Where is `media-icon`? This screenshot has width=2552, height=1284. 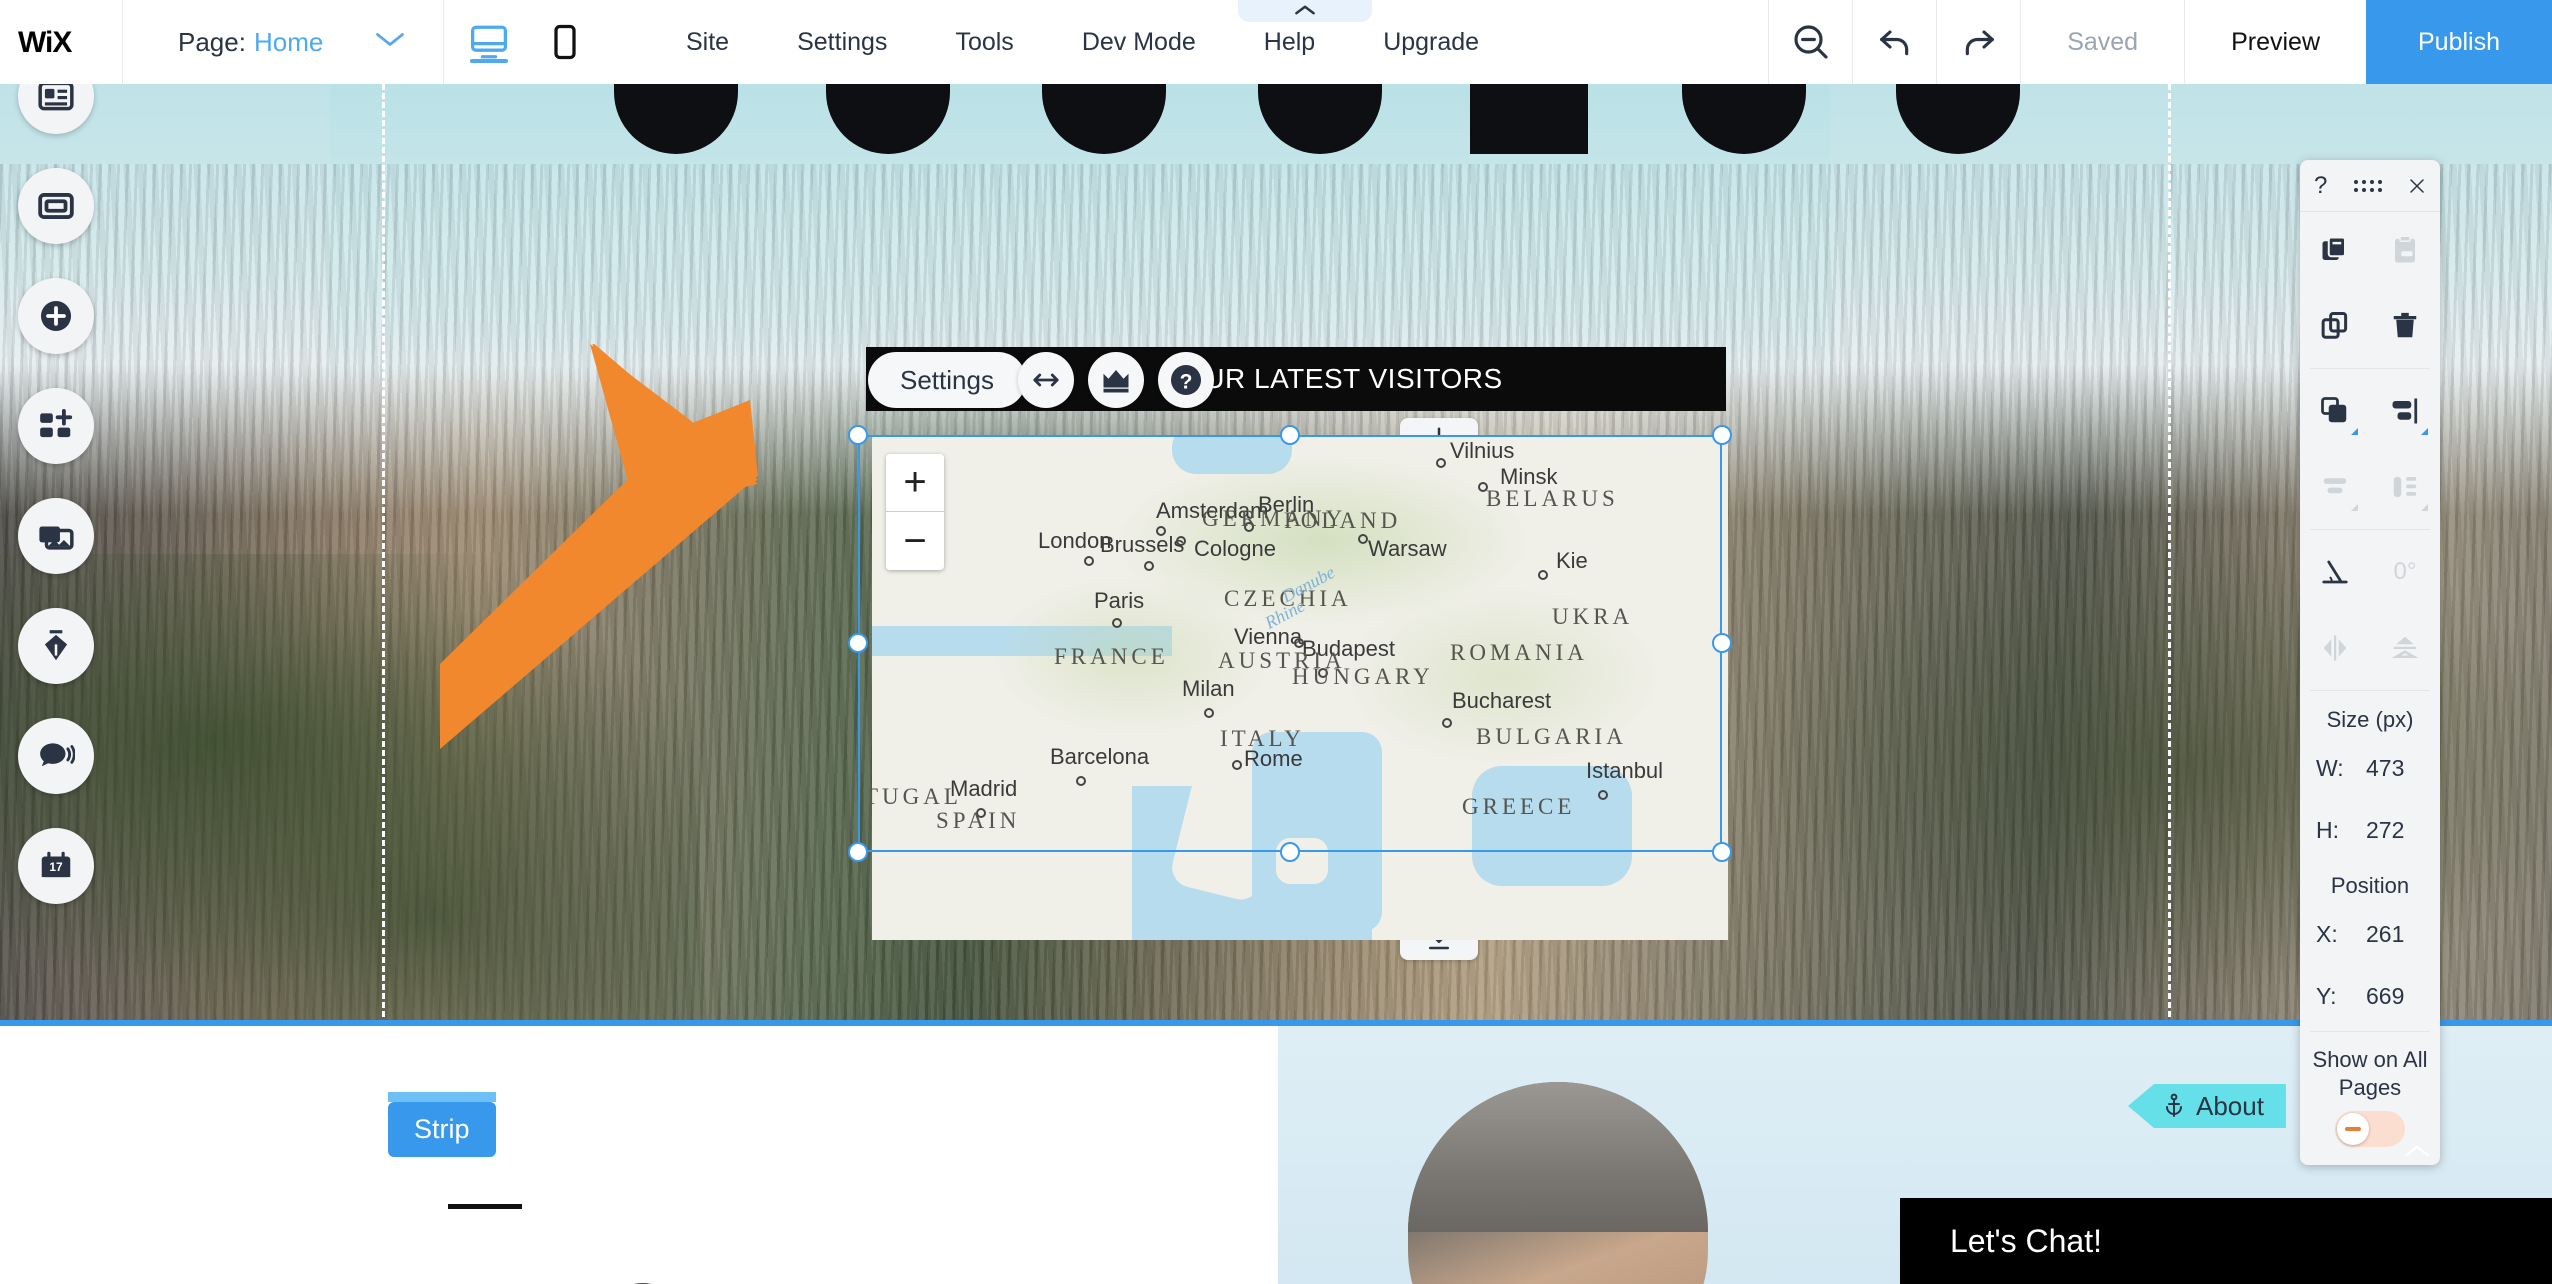 media-icon is located at coordinates (56, 538).